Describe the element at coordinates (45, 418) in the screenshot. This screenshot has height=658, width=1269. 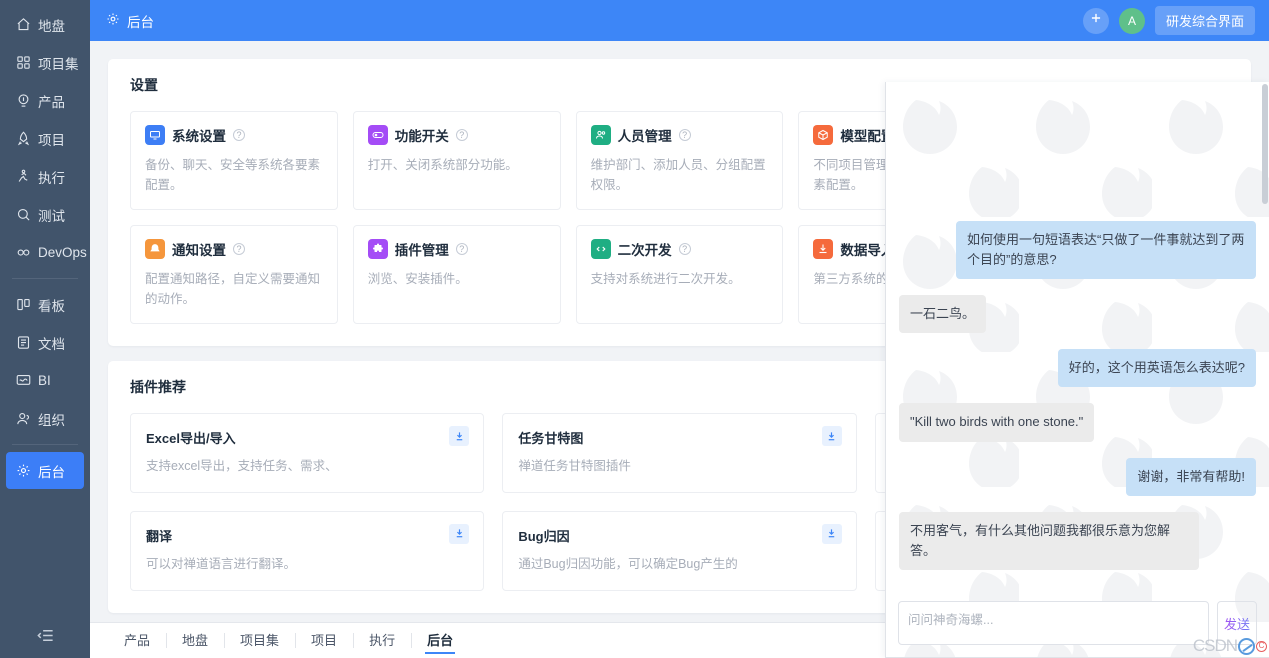
I see `sidebar-item-zuzhi: 组织` at that location.